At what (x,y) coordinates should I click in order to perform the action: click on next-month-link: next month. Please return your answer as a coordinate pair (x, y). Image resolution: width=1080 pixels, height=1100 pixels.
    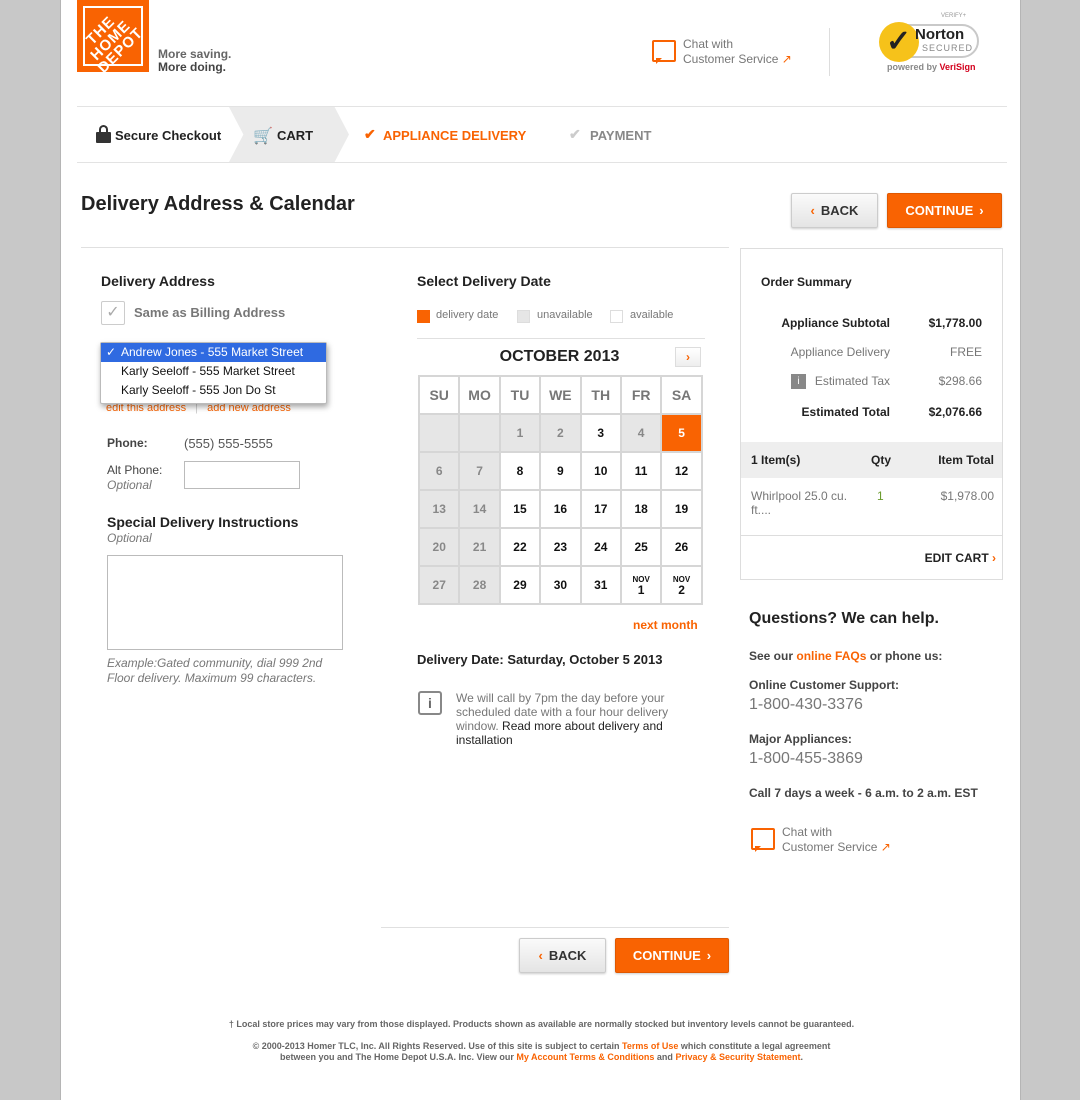
    Looking at the image, I should click on (665, 625).